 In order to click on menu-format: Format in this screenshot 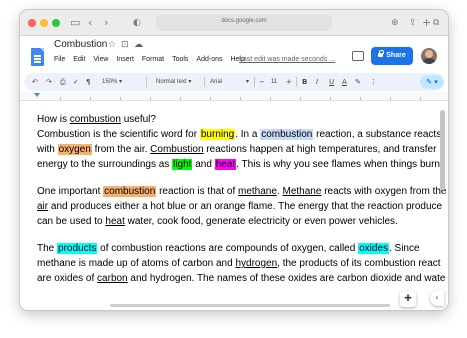, I will do `click(153, 60)`.